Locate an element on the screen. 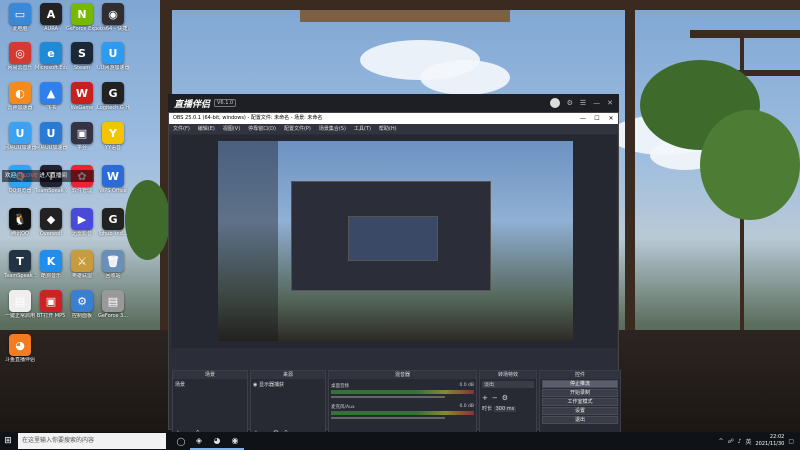 Image resolution: width=800 pixels, height=450 pixels. transitions-dock-title: 转场特效 is located at coordinates (508, 375).